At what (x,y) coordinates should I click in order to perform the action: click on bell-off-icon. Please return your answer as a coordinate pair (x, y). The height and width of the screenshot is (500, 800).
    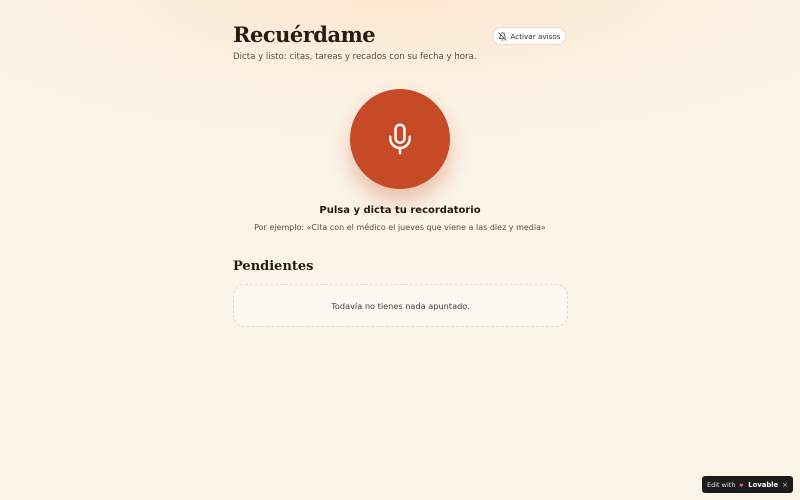
    Looking at the image, I should click on (502, 36).